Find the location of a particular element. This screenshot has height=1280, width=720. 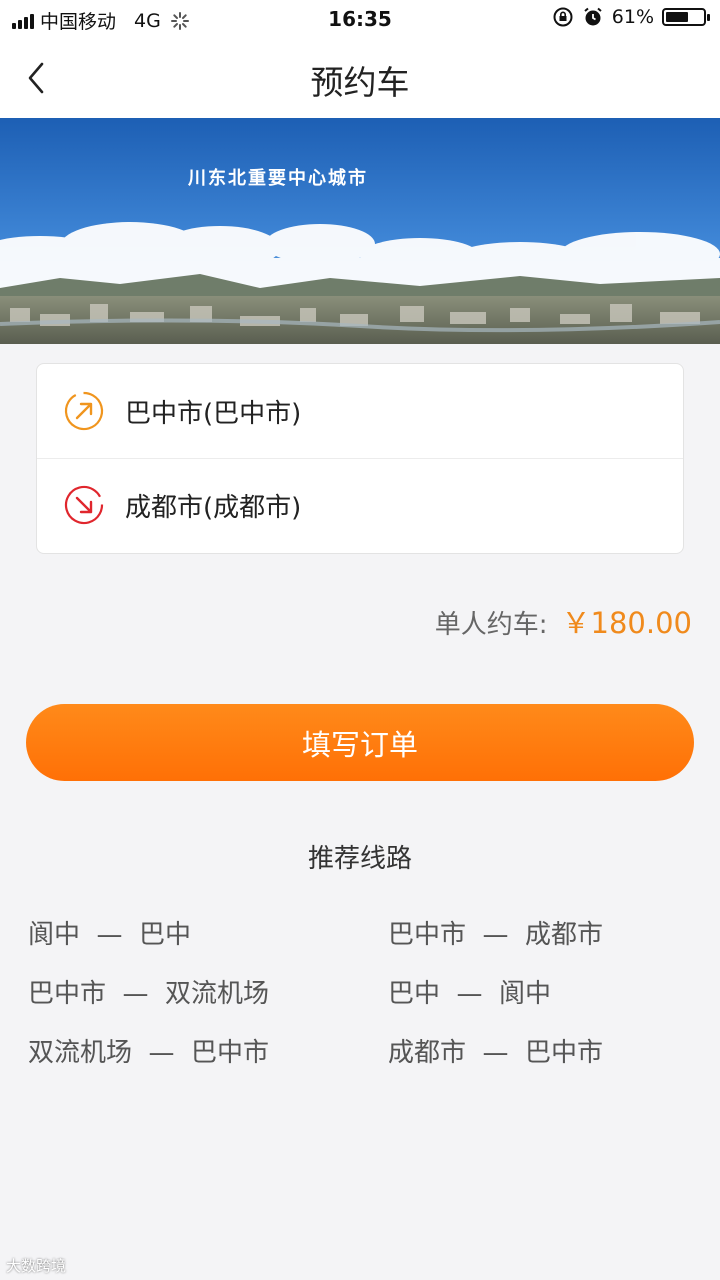

departure-city: 巴中市(巴中市) is located at coordinates (213, 413).